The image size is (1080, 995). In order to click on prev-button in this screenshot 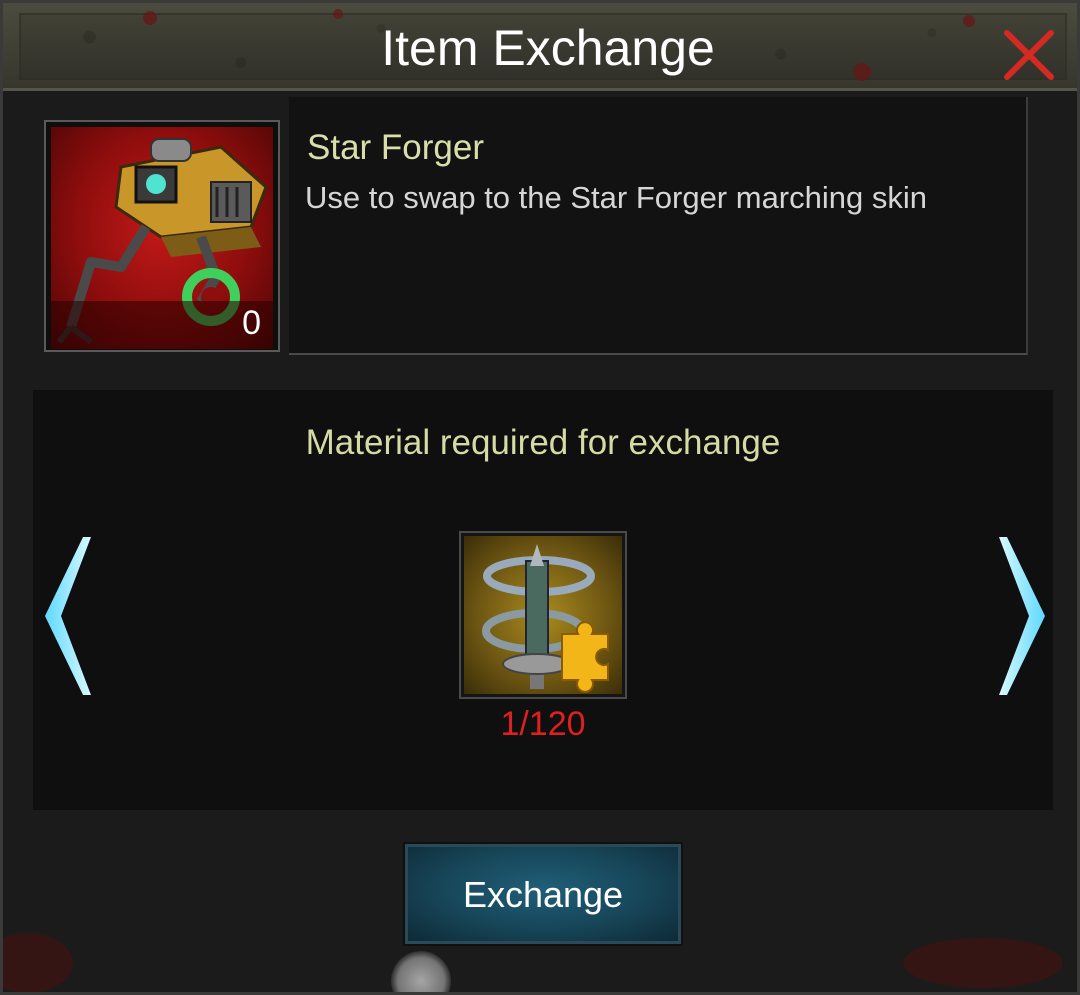, I will do `click(67, 616)`.